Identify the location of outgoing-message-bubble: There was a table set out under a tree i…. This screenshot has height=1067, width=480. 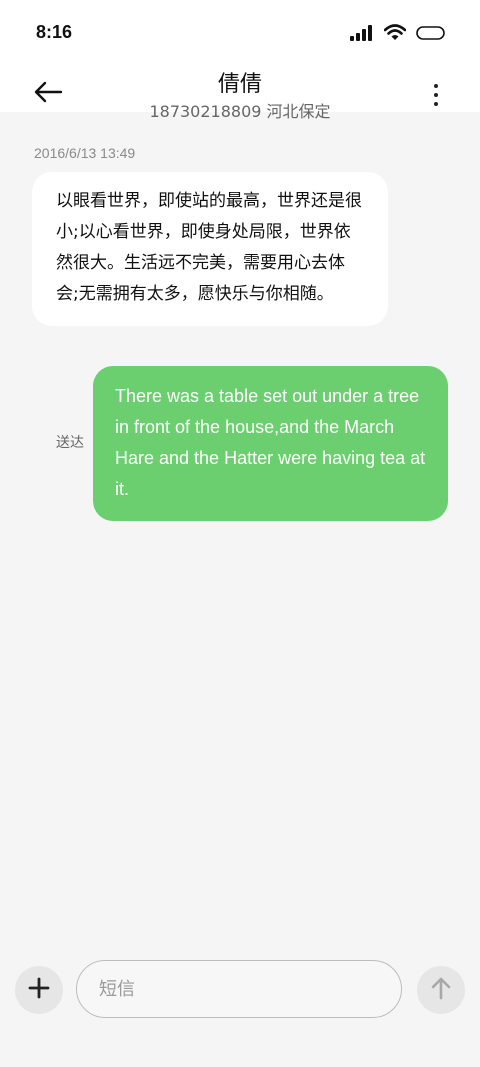
(270, 443).